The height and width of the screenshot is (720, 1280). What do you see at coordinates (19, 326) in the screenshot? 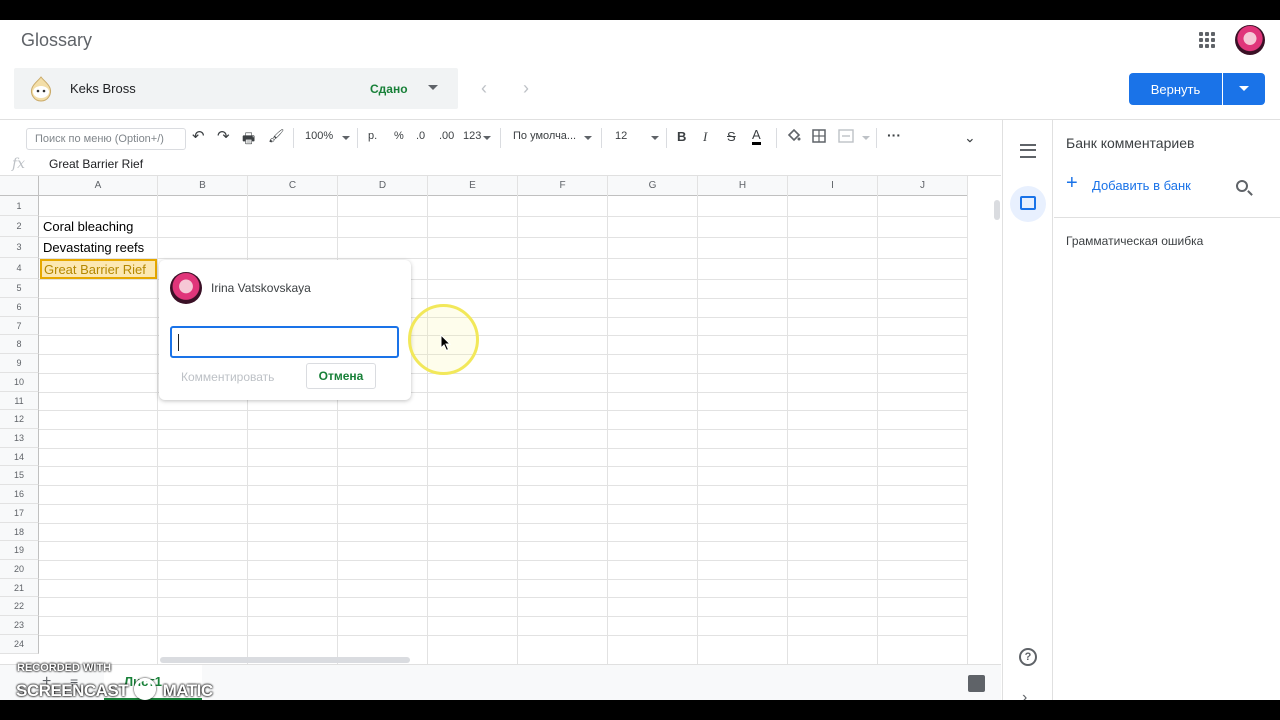
I see `row-header: 7` at bounding box center [19, 326].